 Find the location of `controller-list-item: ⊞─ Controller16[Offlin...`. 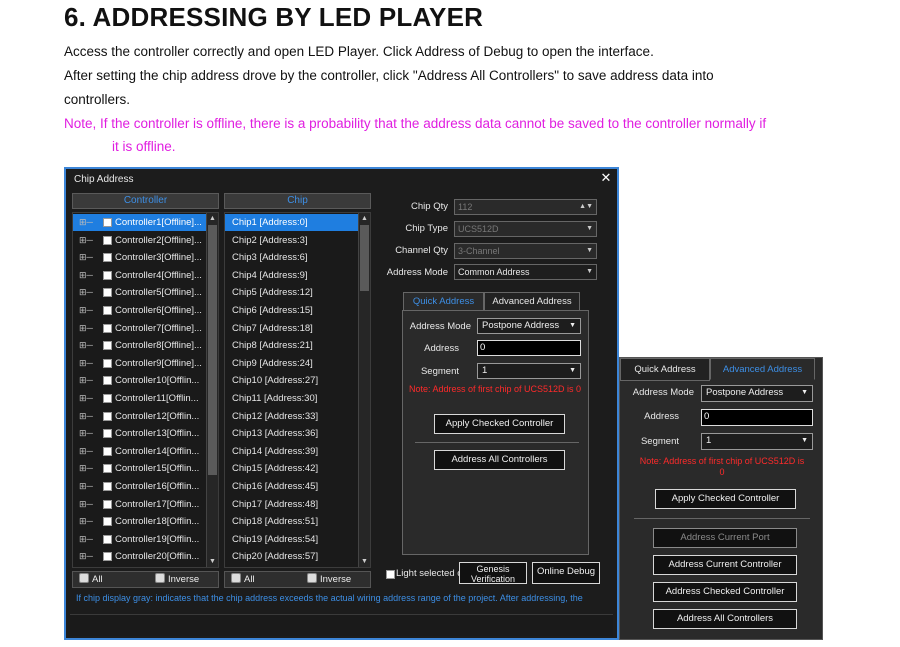

controller-list-item: ⊞─ Controller16[Offlin... is located at coordinates (140, 486).